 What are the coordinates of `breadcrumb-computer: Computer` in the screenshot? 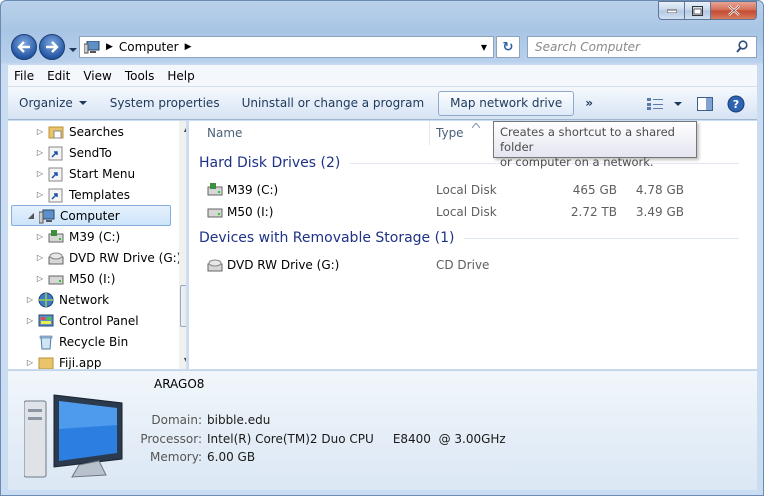 It's located at (149, 47).